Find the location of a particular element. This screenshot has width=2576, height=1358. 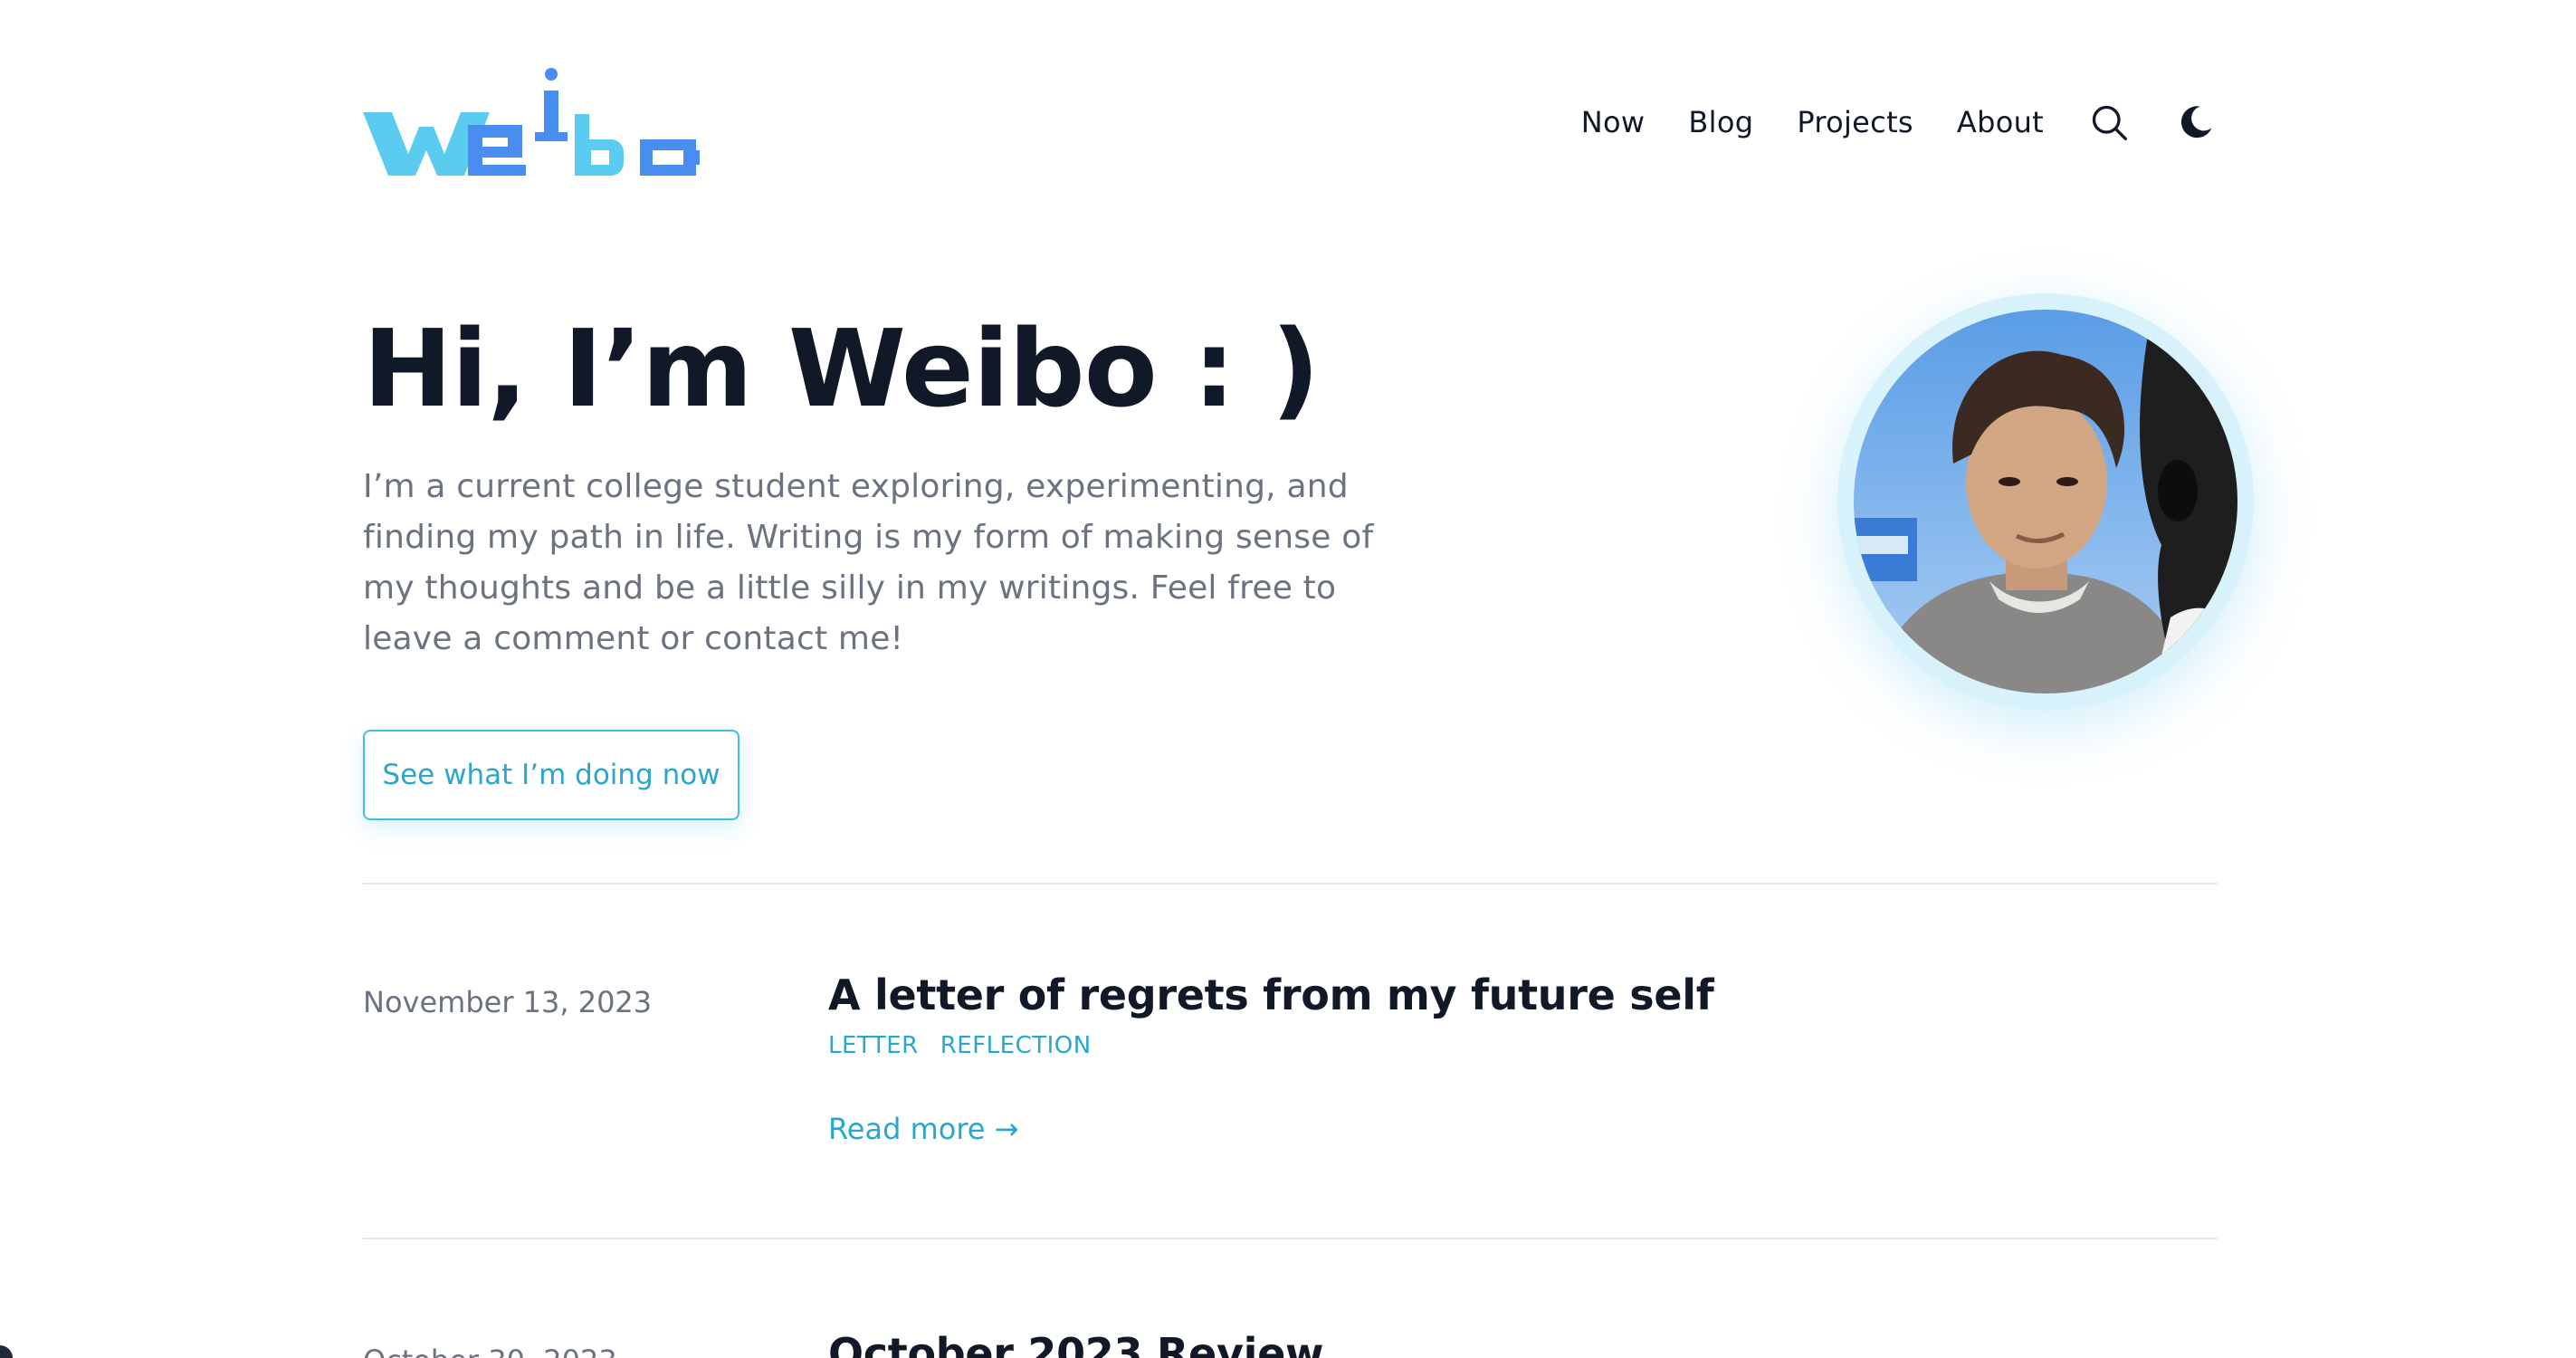

post-date: November 13, 2023 is located at coordinates (508, 1002).